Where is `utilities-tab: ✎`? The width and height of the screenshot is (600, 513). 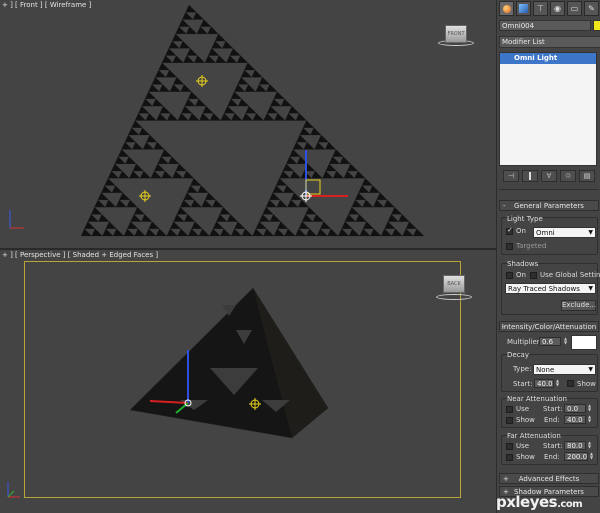
utilities-tab: ✎ is located at coordinates (591, 8).